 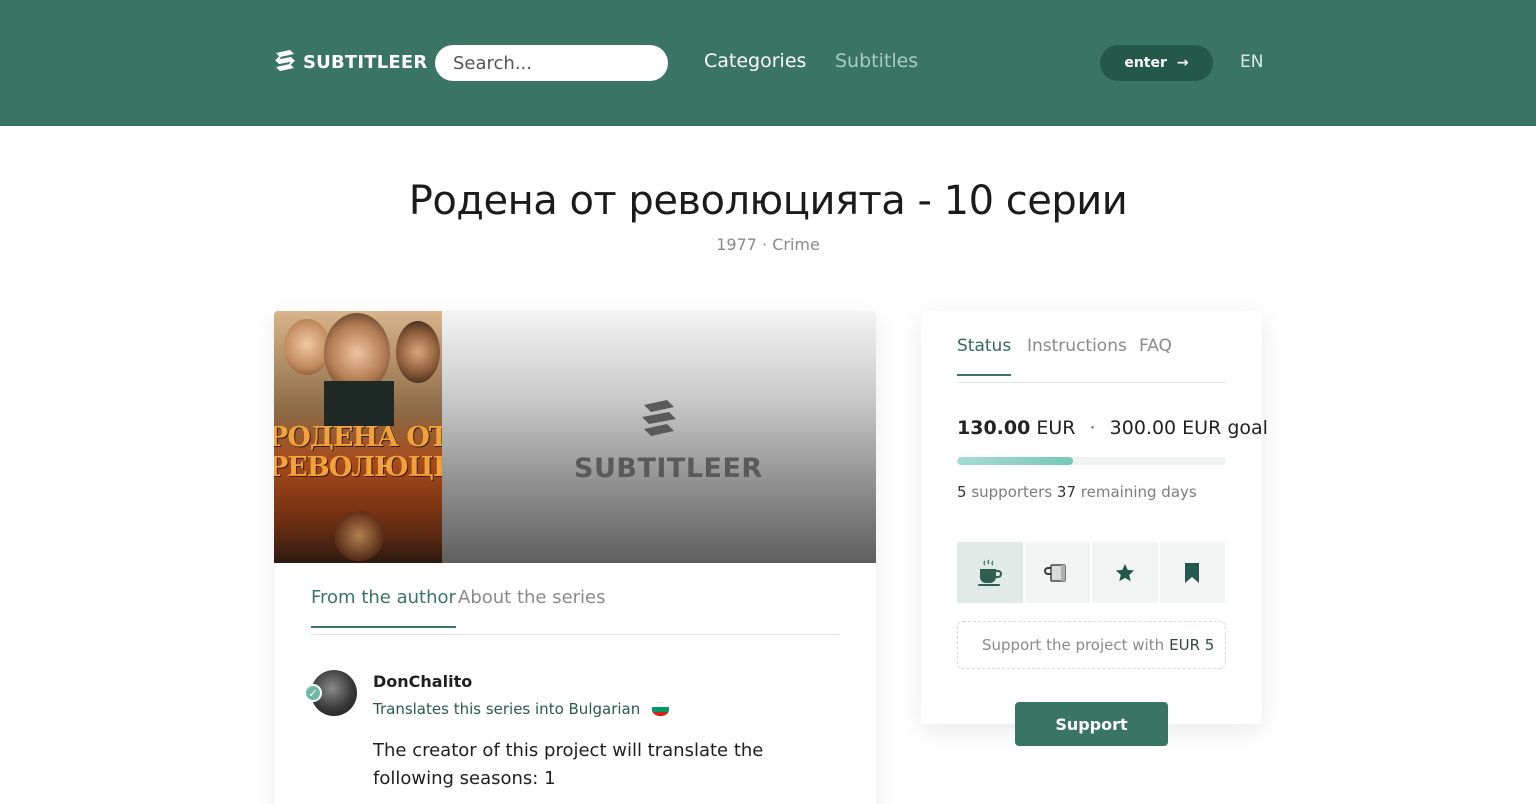 I want to click on logo-text: SUBTITLEER, so click(x=365, y=62).